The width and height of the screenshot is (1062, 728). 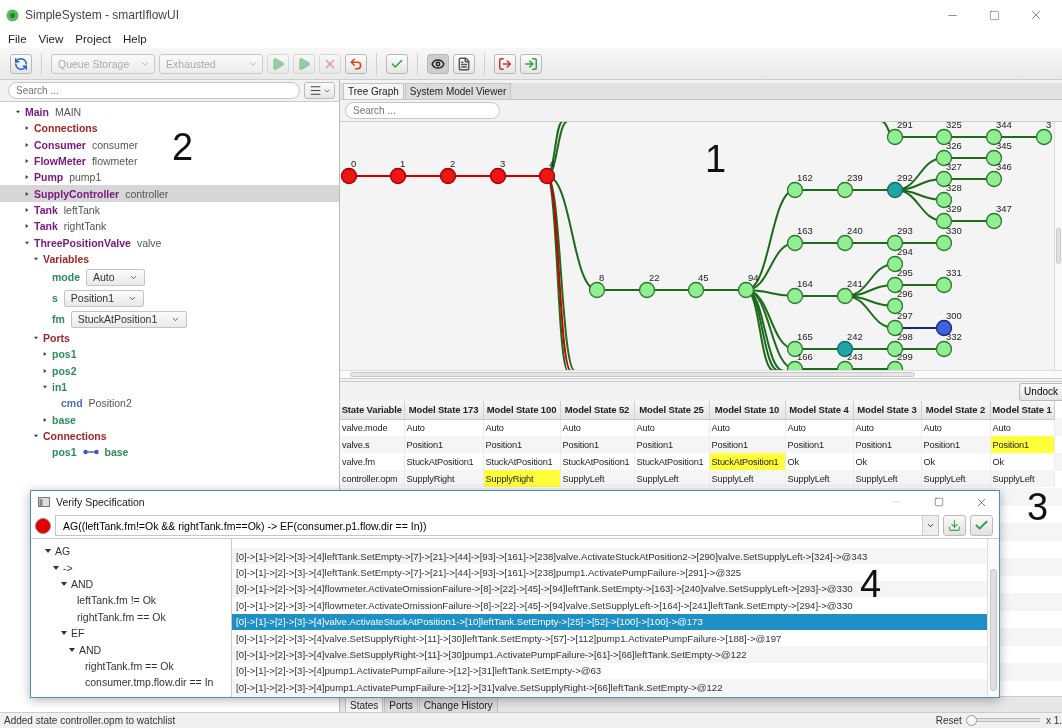 I want to click on tree-item: Main MAIN, so click(x=41, y=112).